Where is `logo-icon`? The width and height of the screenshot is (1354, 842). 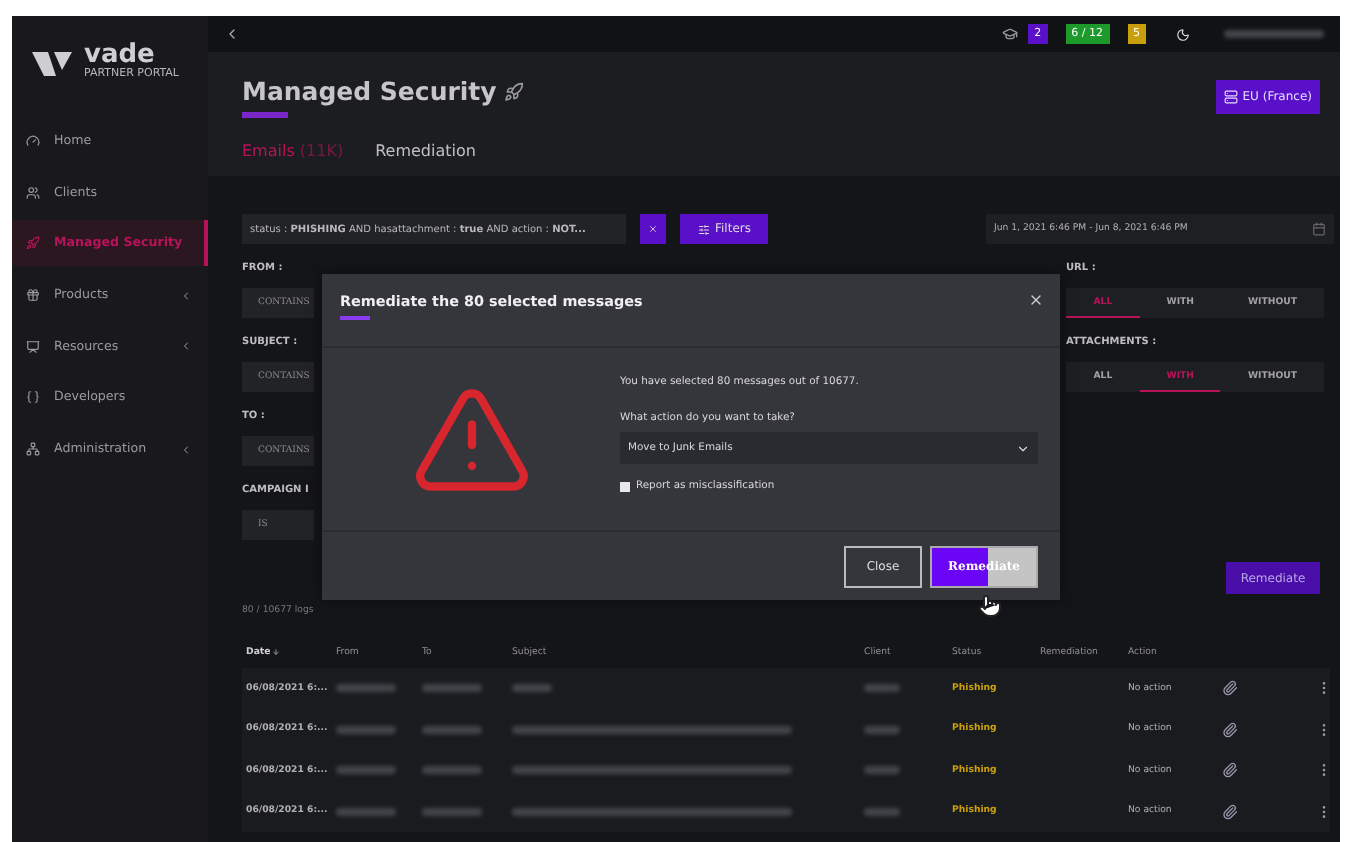 logo-icon is located at coordinates (52, 63).